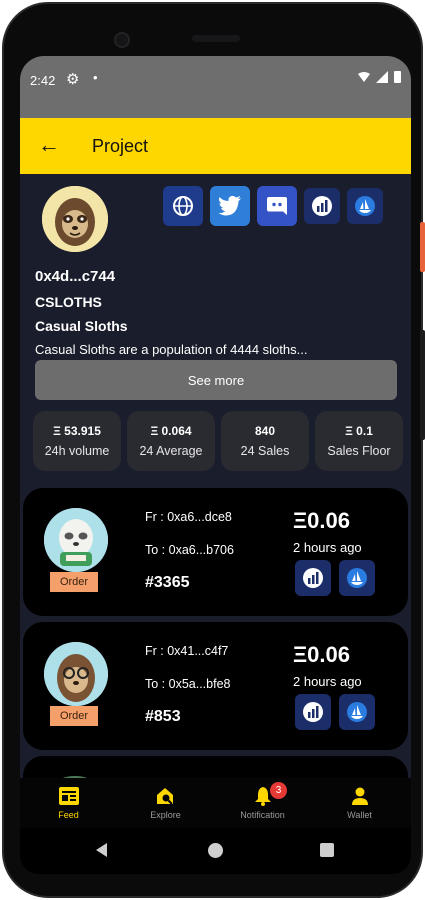 This screenshot has height=900, width=425. Describe the element at coordinates (165, 815) in the screenshot. I see `nav-label: Explore` at that location.